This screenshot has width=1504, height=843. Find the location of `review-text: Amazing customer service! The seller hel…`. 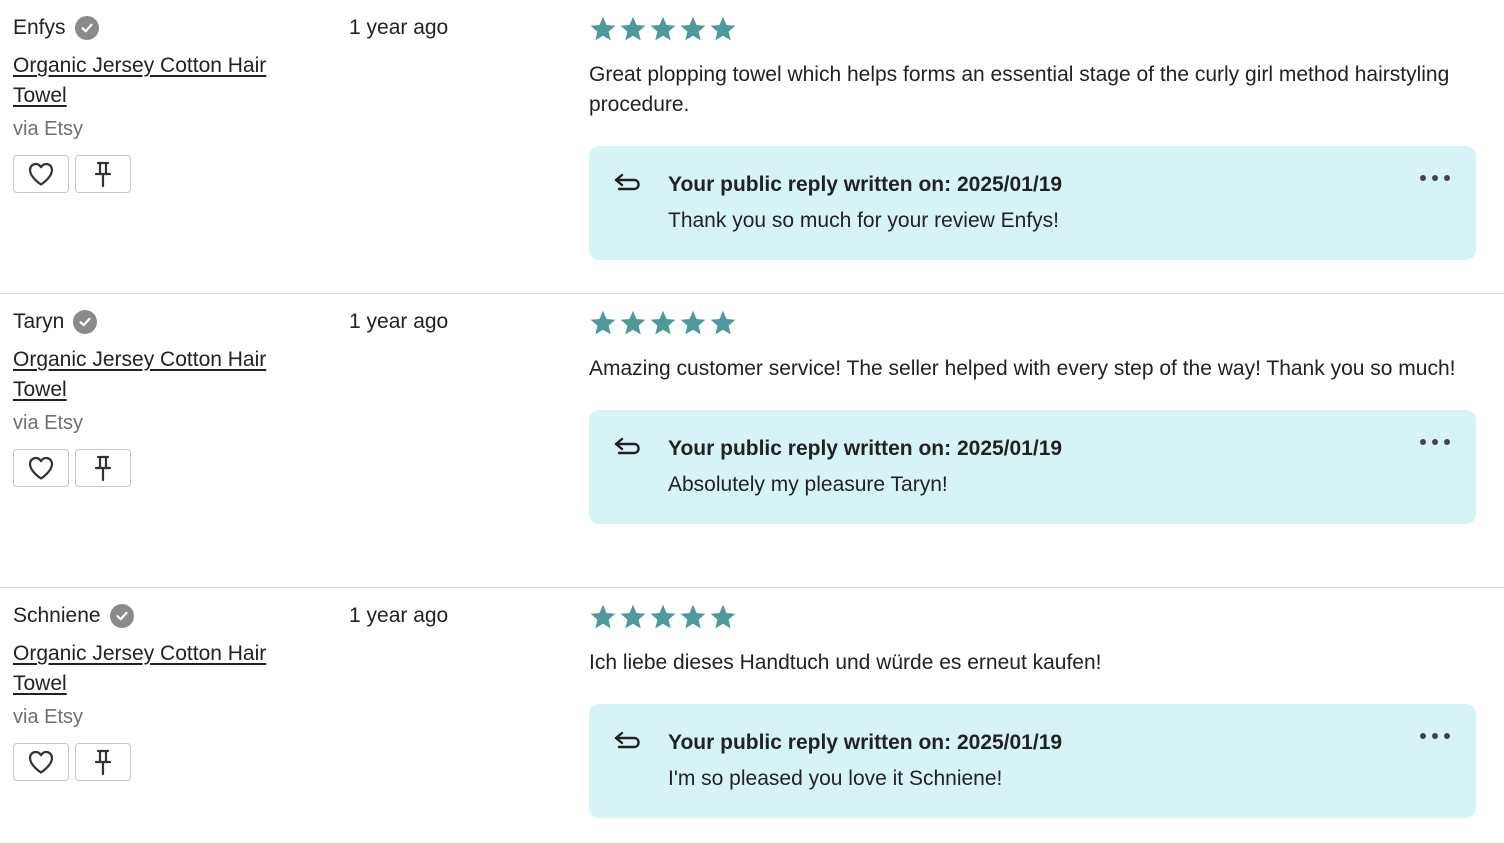

review-text: Amazing customer service! The seller hel… is located at coordinates (1022, 368).